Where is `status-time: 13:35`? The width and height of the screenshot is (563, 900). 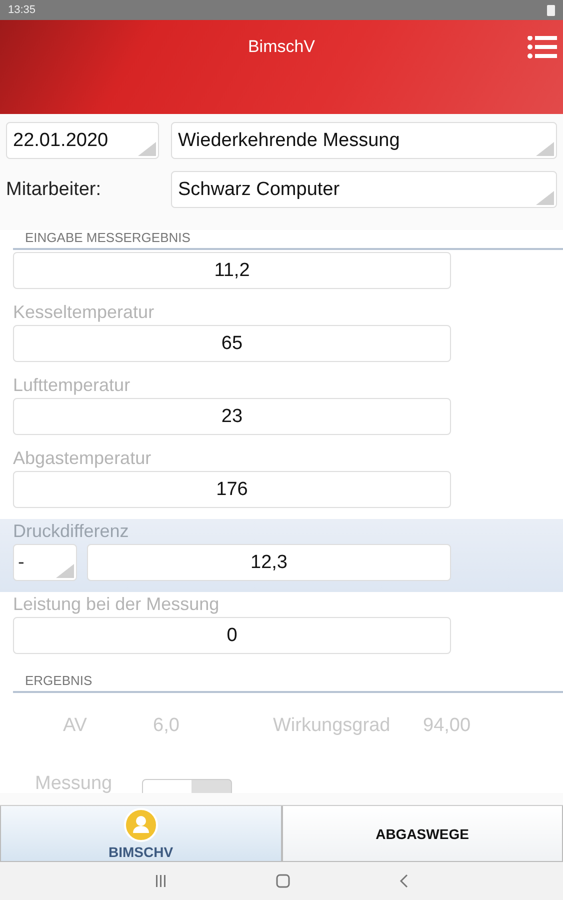
status-time: 13:35 is located at coordinates (22, 10).